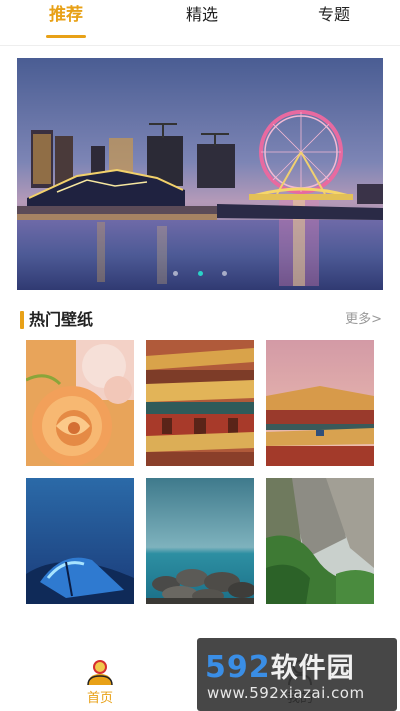 This screenshot has height=711, width=400. What do you see at coordinates (99, 698) in the screenshot?
I see `nav-home-label: 首页` at bounding box center [99, 698].